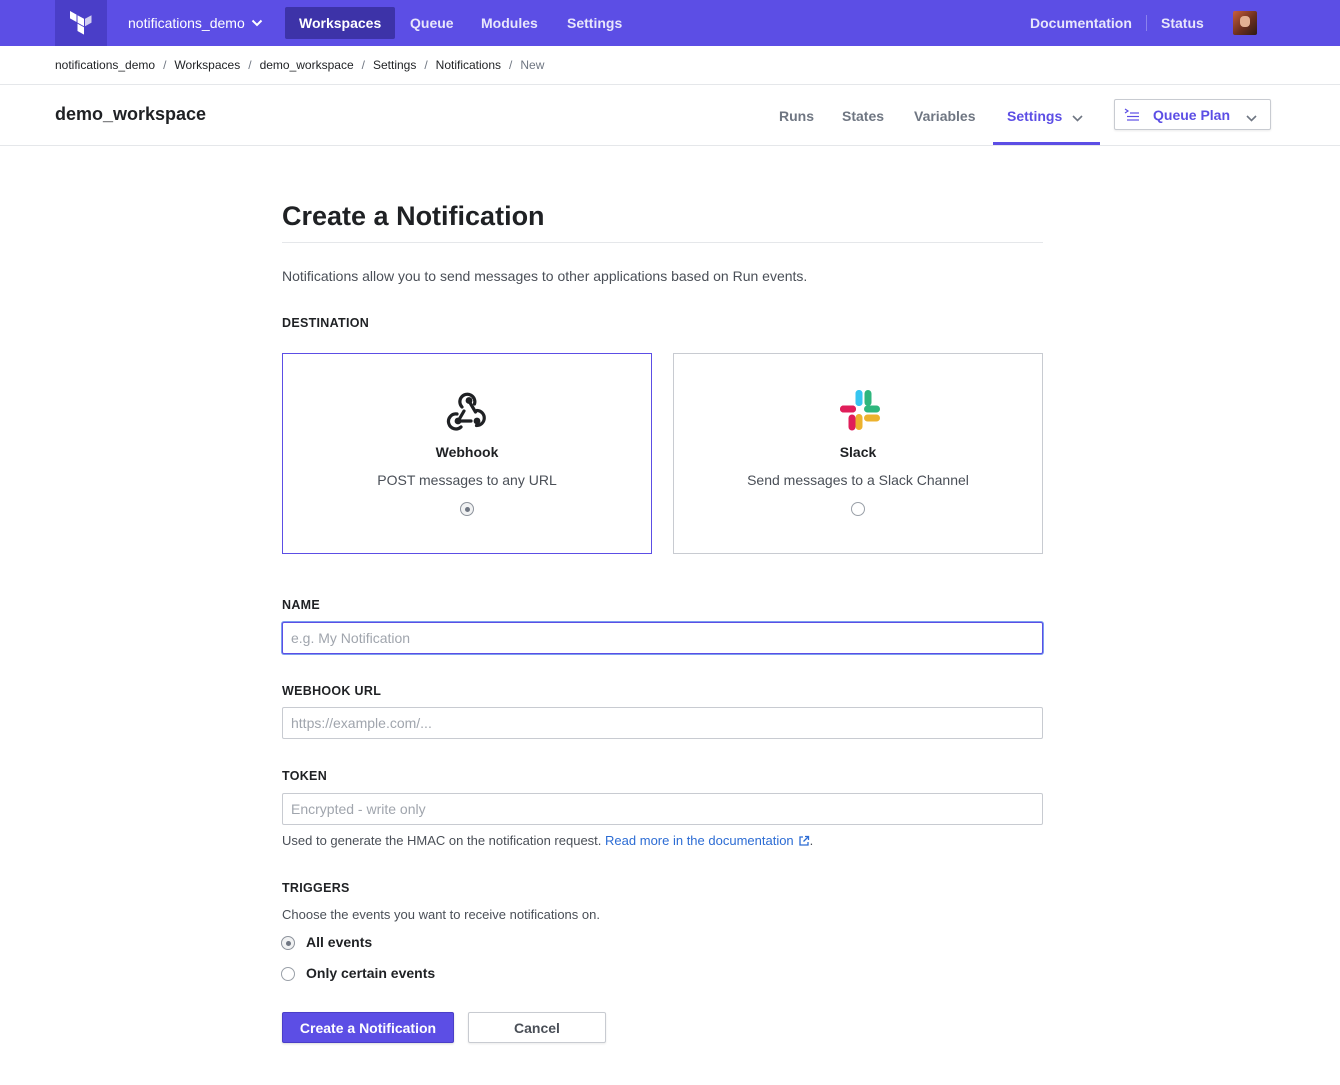 Image resolution: width=1340 pixels, height=1085 pixels. What do you see at coordinates (131, 114) in the screenshot?
I see `workspace-title: demo_workspace` at bounding box center [131, 114].